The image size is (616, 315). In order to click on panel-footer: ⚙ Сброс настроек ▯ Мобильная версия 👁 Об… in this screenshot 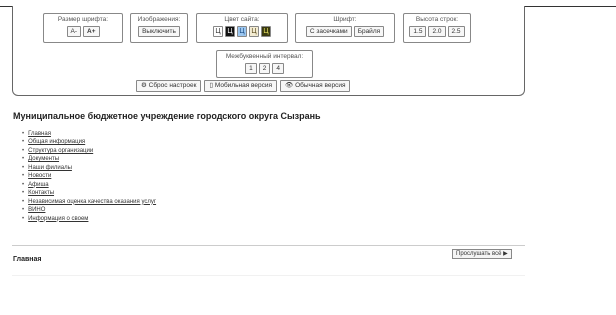, I will do `click(243, 86)`.